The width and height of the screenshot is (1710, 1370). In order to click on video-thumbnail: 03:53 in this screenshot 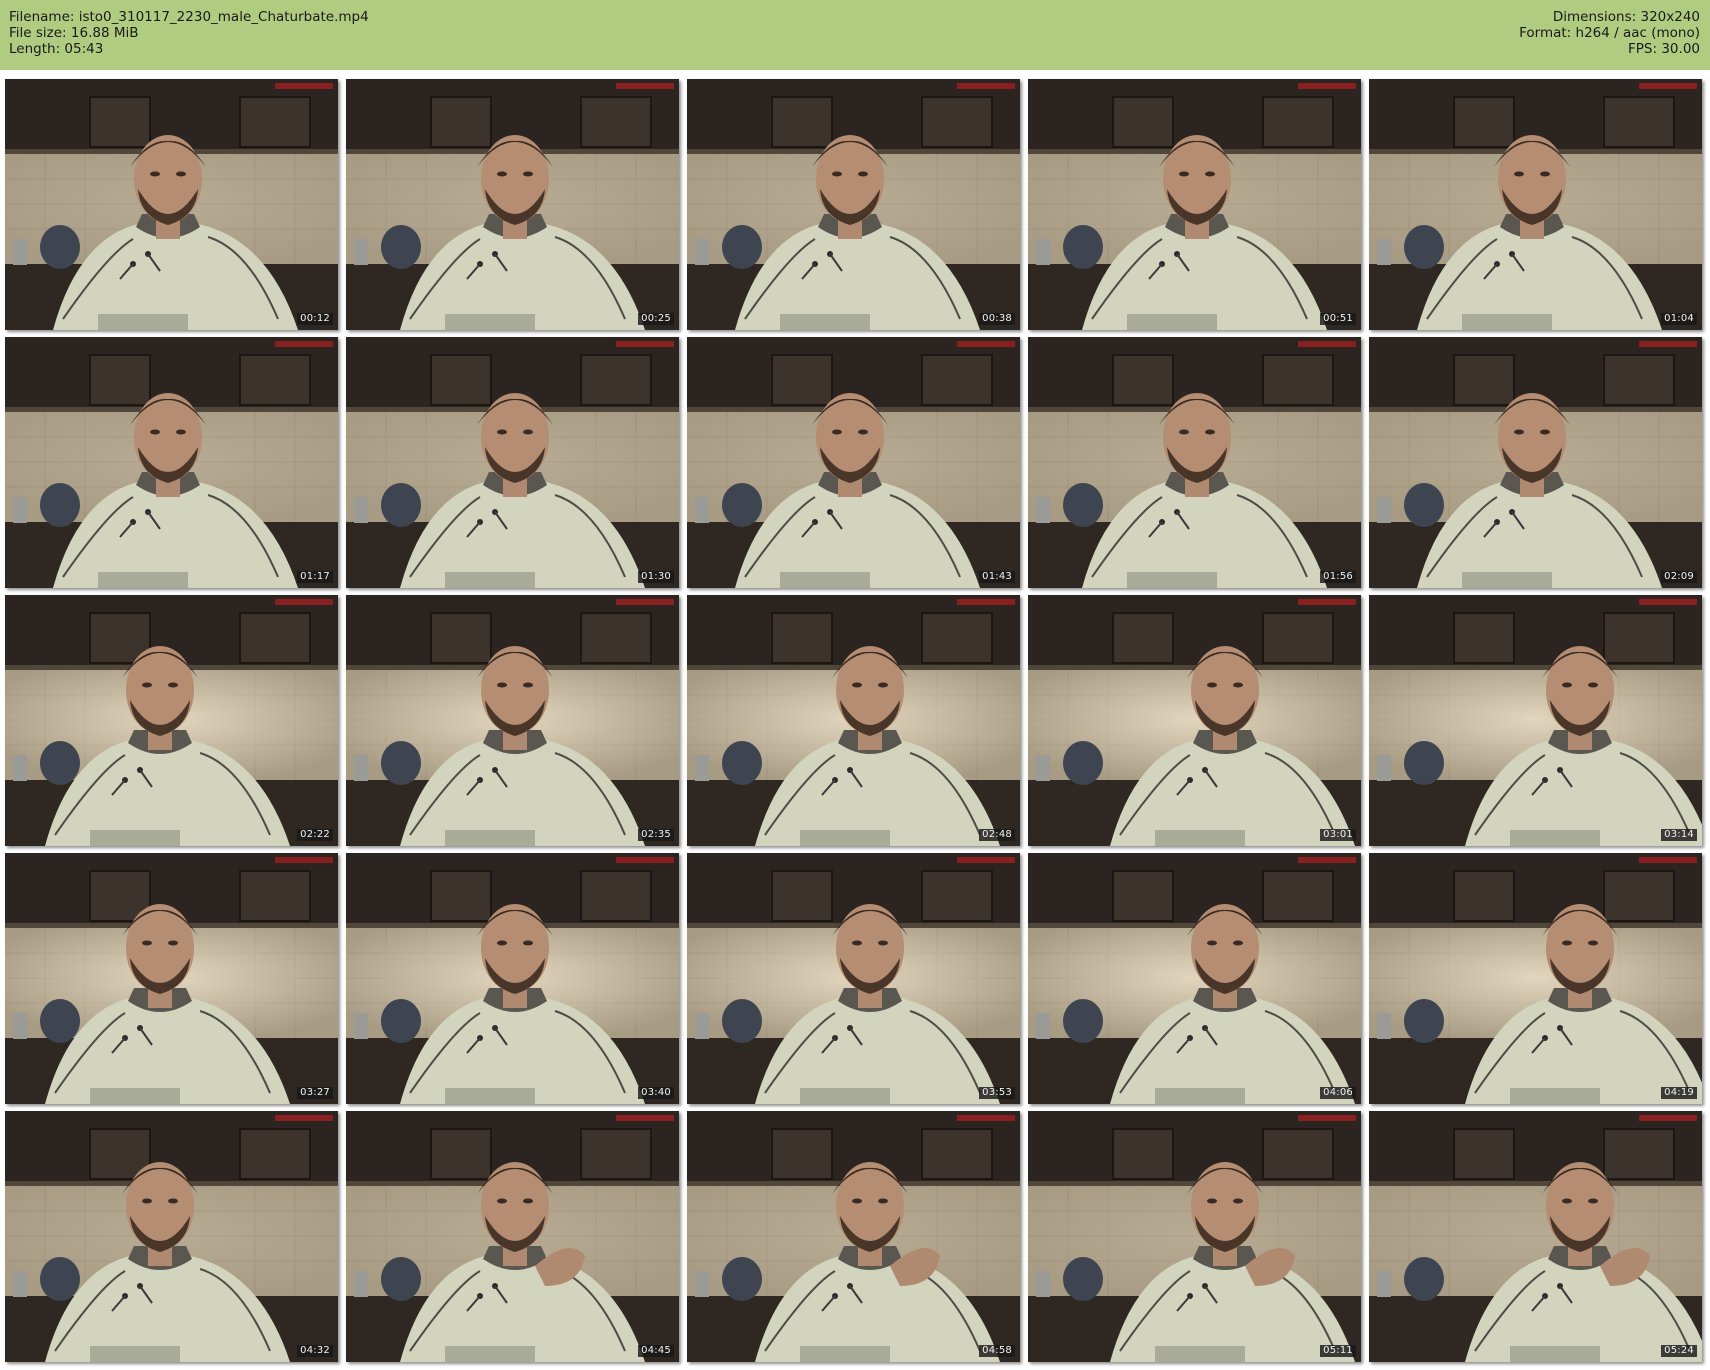, I will do `click(853, 978)`.